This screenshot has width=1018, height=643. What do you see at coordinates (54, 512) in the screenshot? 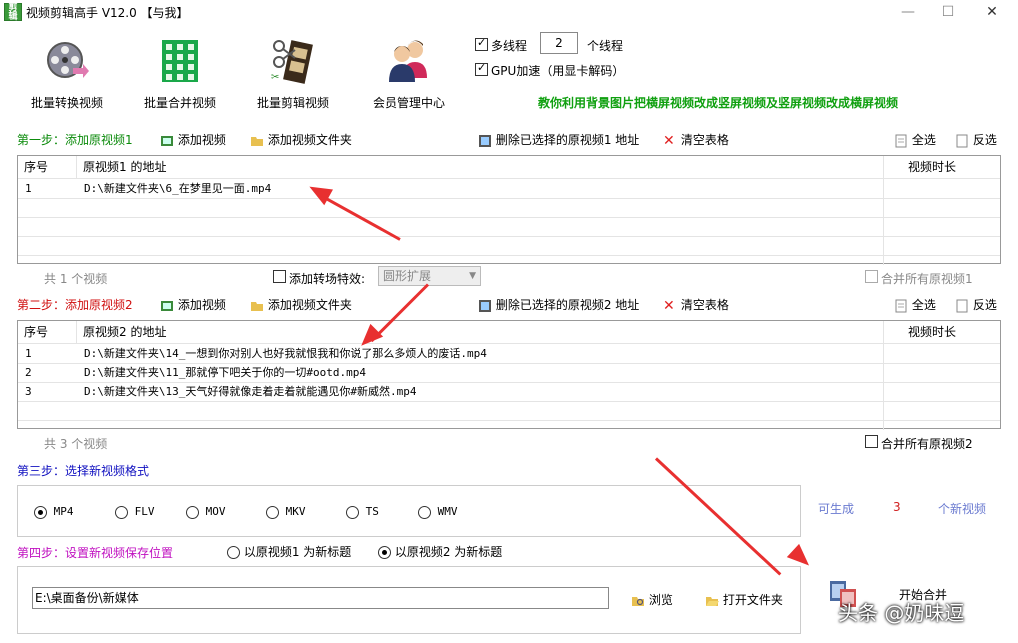
I see `format-option-mp4: MP4` at bounding box center [54, 512].